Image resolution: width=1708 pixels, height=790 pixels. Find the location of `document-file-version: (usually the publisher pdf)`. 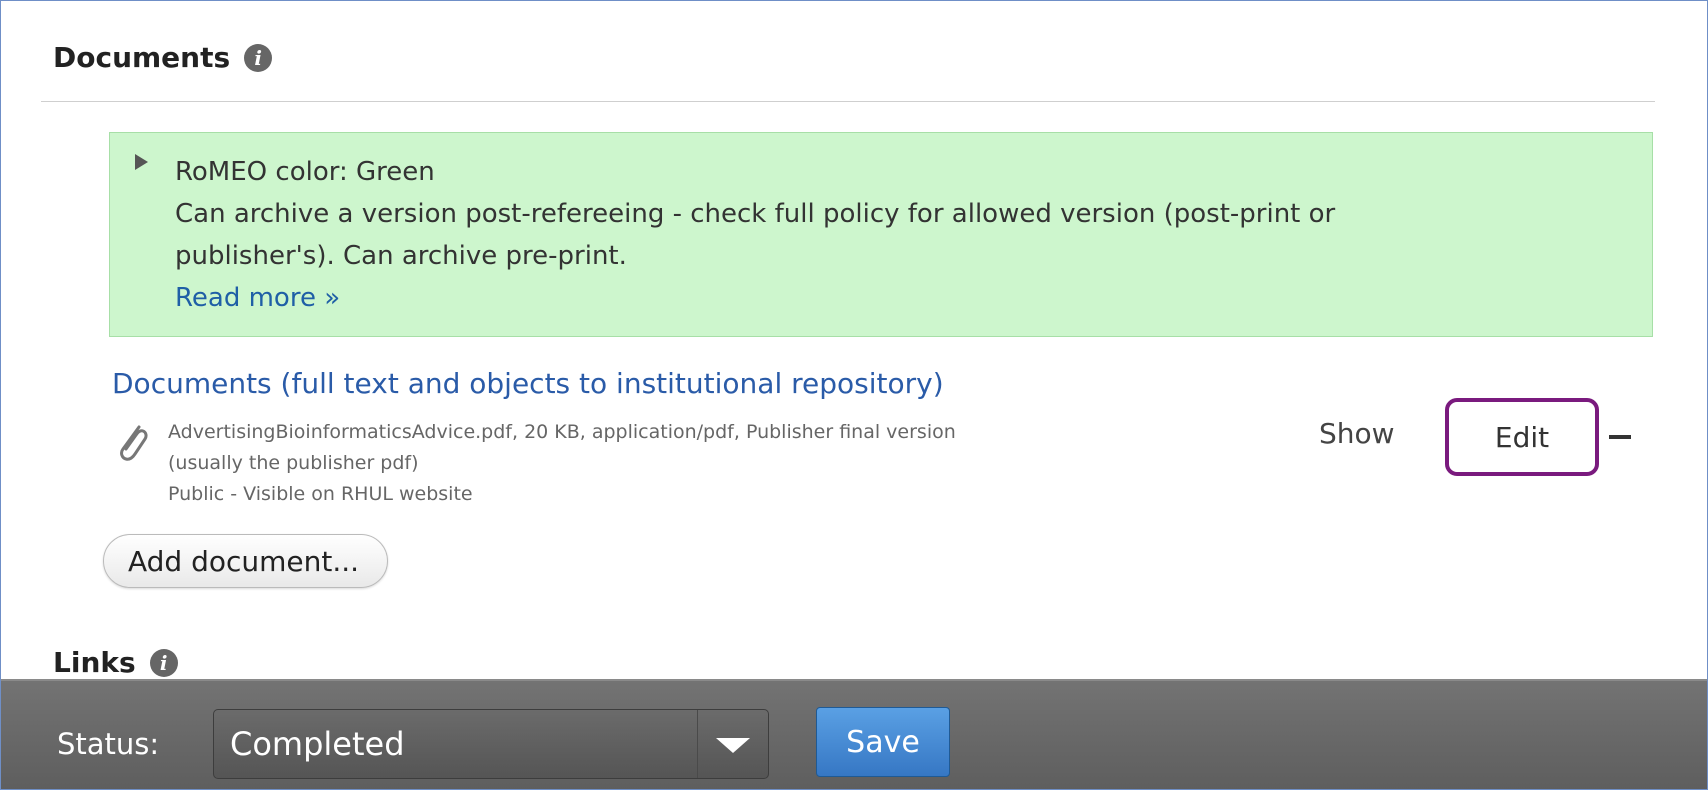

document-file-version: (usually the publisher pdf) is located at coordinates (293, 463).